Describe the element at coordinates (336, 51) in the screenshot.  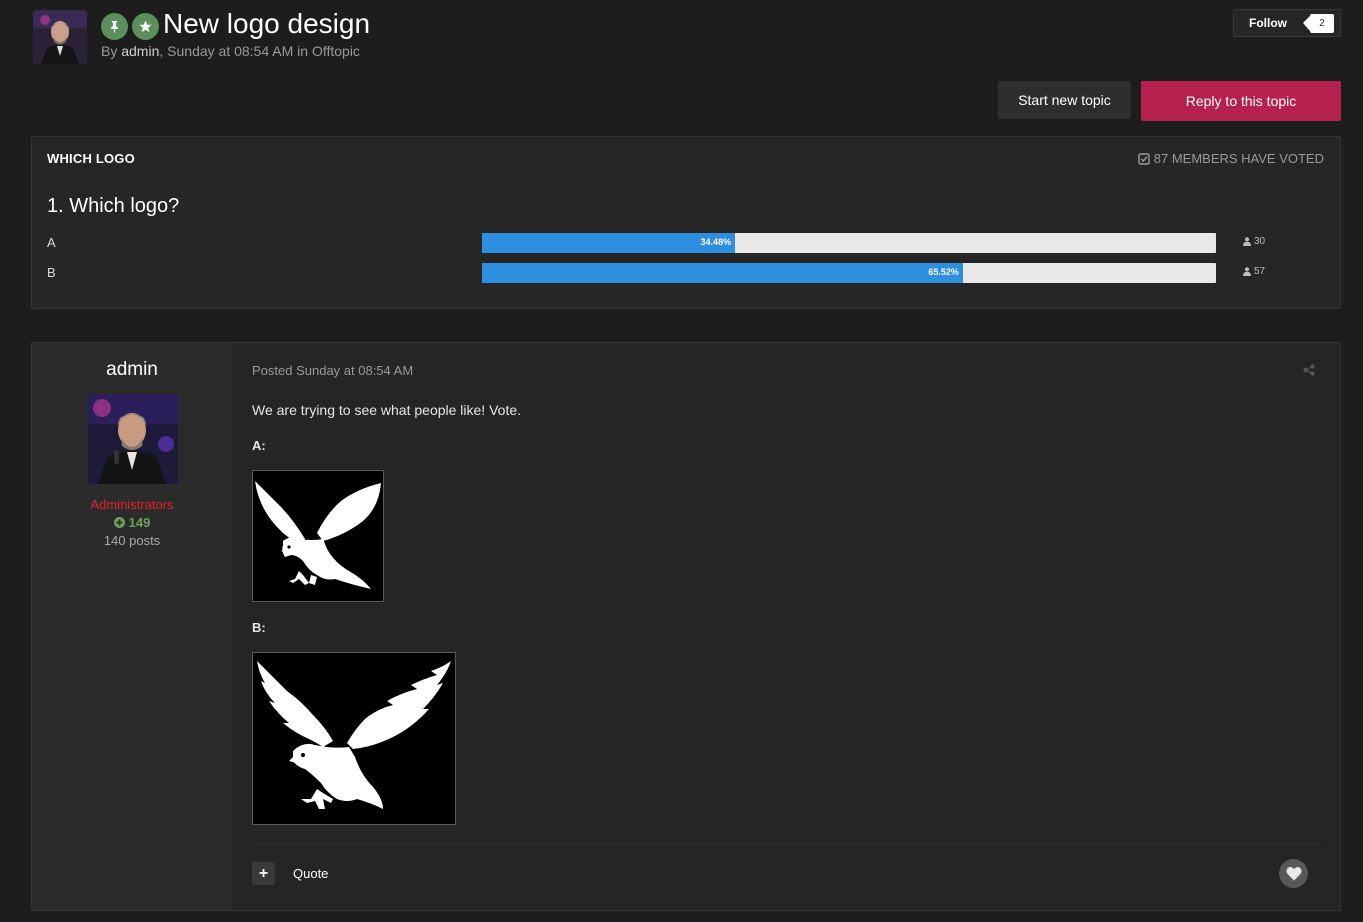
I see `category-link: Offtopic` at that location.